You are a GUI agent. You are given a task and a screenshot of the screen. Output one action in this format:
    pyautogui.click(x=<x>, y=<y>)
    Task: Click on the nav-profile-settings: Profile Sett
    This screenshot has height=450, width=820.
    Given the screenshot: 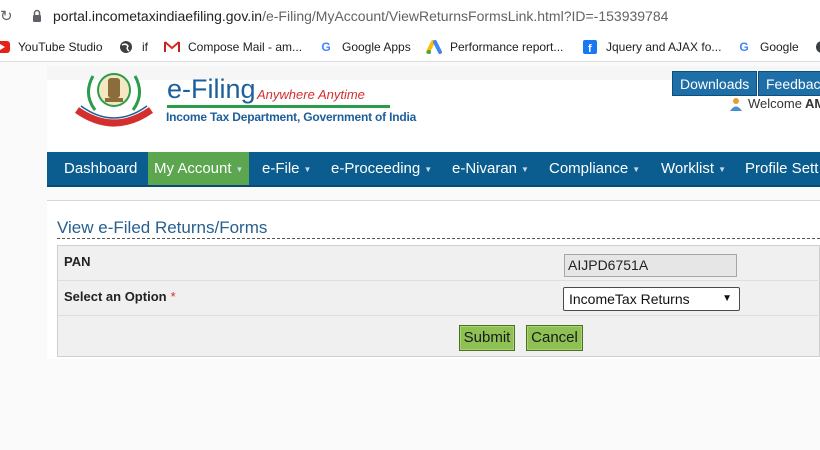 What is the action you would take?
    pyautogui.click(x=781, y=168)
    